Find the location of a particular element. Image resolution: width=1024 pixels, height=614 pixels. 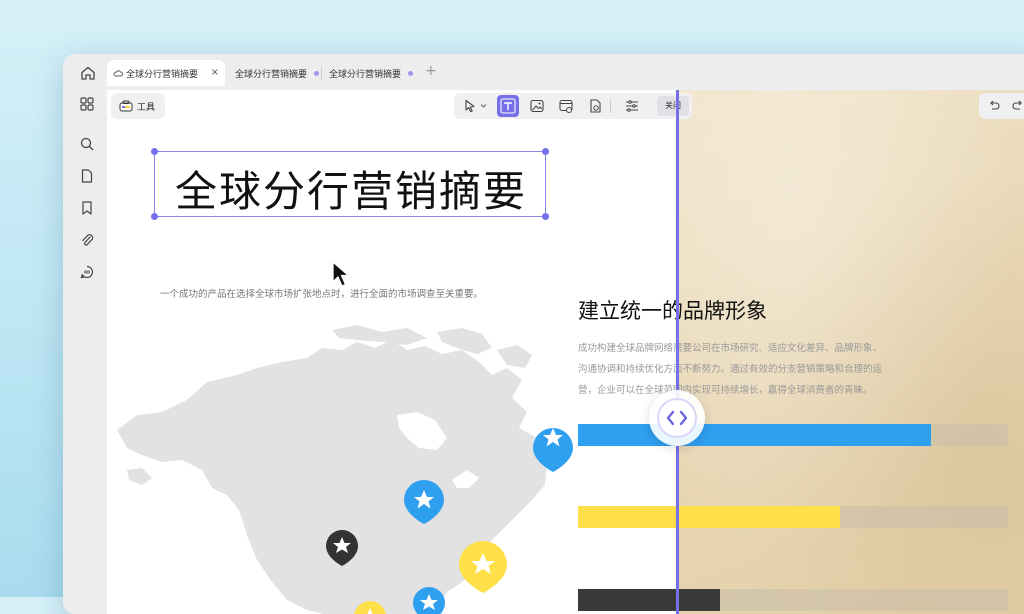

mouse-cursor-icon is located at coordinates (341, 274).